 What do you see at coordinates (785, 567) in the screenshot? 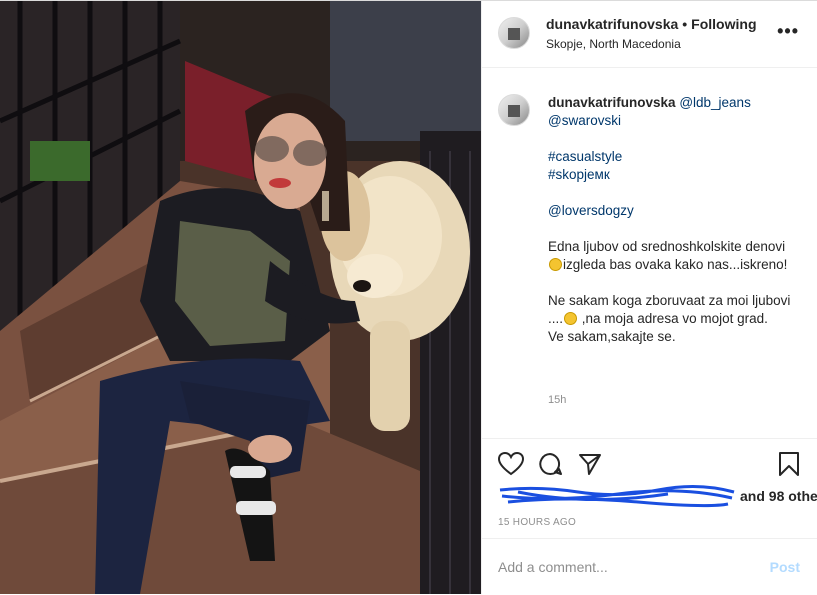
I see `post-comment-button: Post` at bounding box center [785, 567].